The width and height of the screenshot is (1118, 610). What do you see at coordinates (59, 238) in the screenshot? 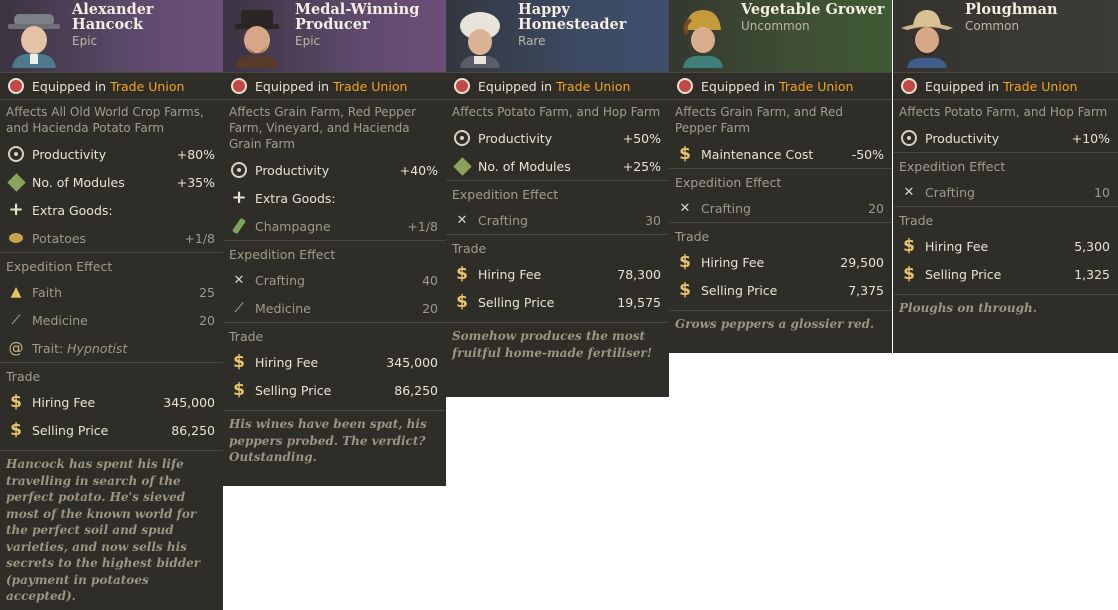
I see `stat-label: Potatoes` at bounding box center [59, 238].